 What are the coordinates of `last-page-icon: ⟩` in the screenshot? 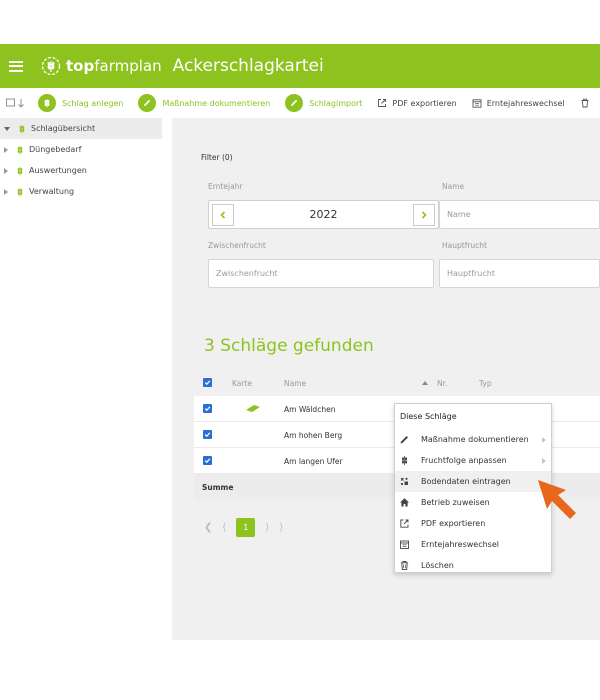 It's located at (281, 527).